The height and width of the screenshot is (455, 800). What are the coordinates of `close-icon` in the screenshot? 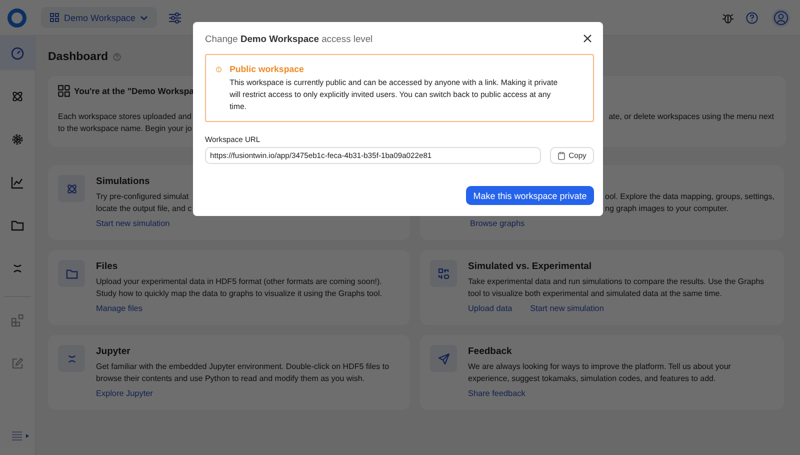 It's located at (587, 38).